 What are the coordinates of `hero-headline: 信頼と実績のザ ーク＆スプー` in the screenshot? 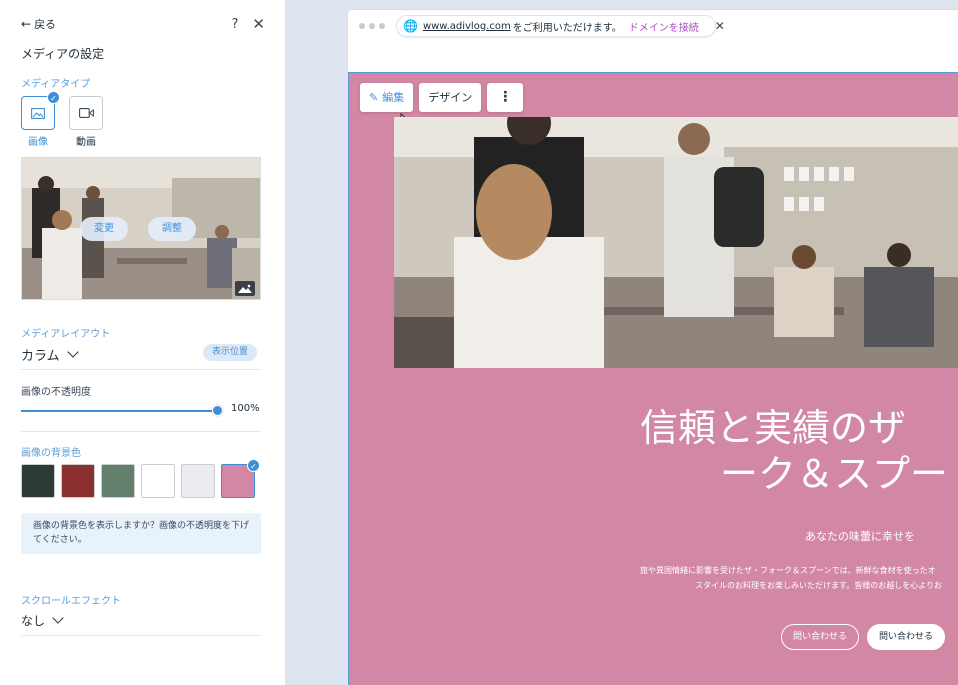 It's located at (799, 450).